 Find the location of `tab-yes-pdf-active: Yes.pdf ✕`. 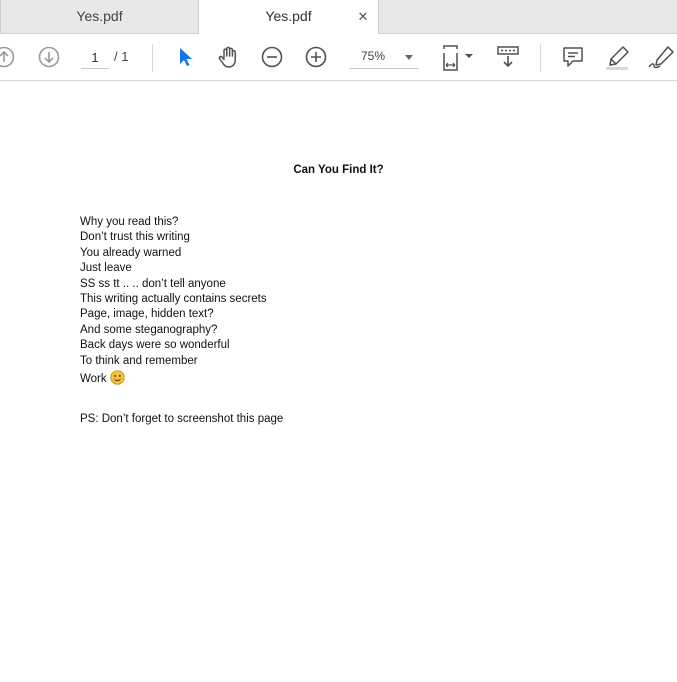

tab-yes-pdf-active: Yes.pdf ✕ is located at coordinates (288, 17).